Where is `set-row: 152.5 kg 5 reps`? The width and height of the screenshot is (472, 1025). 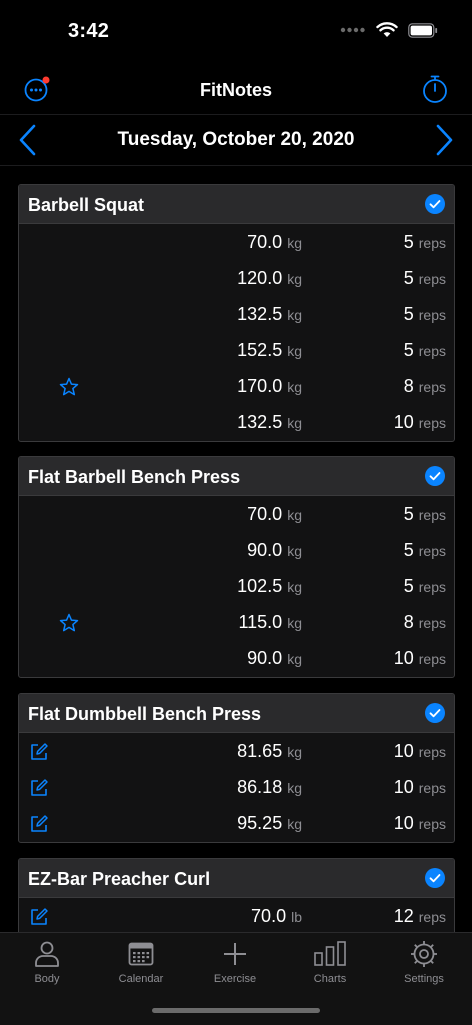
set-row: 152.5 kg 5 reps is located at coordinates (236, 351).